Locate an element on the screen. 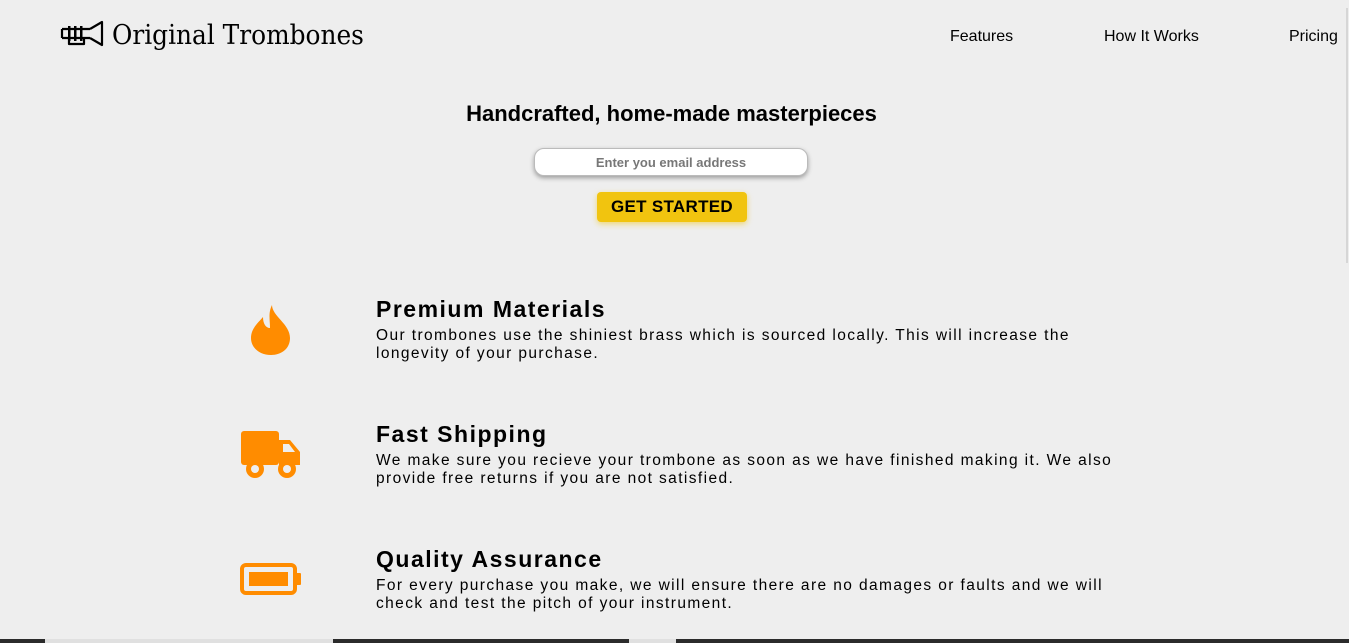 The image size is (1349, 643). email-input is located at coordinates (671, 162).